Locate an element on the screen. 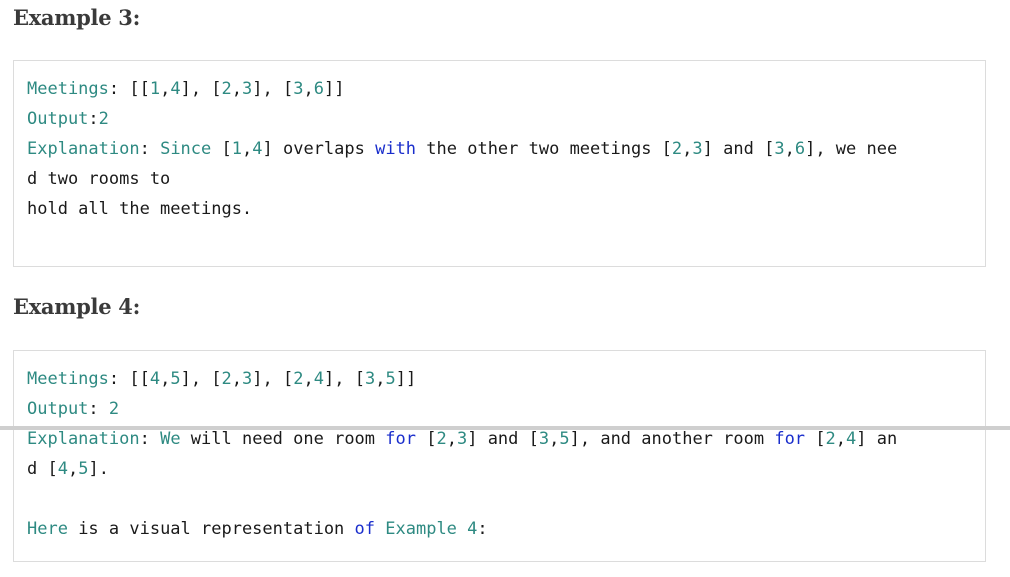 The image size is (1010, 577). code-token: with is located at coordinates (396, 149).